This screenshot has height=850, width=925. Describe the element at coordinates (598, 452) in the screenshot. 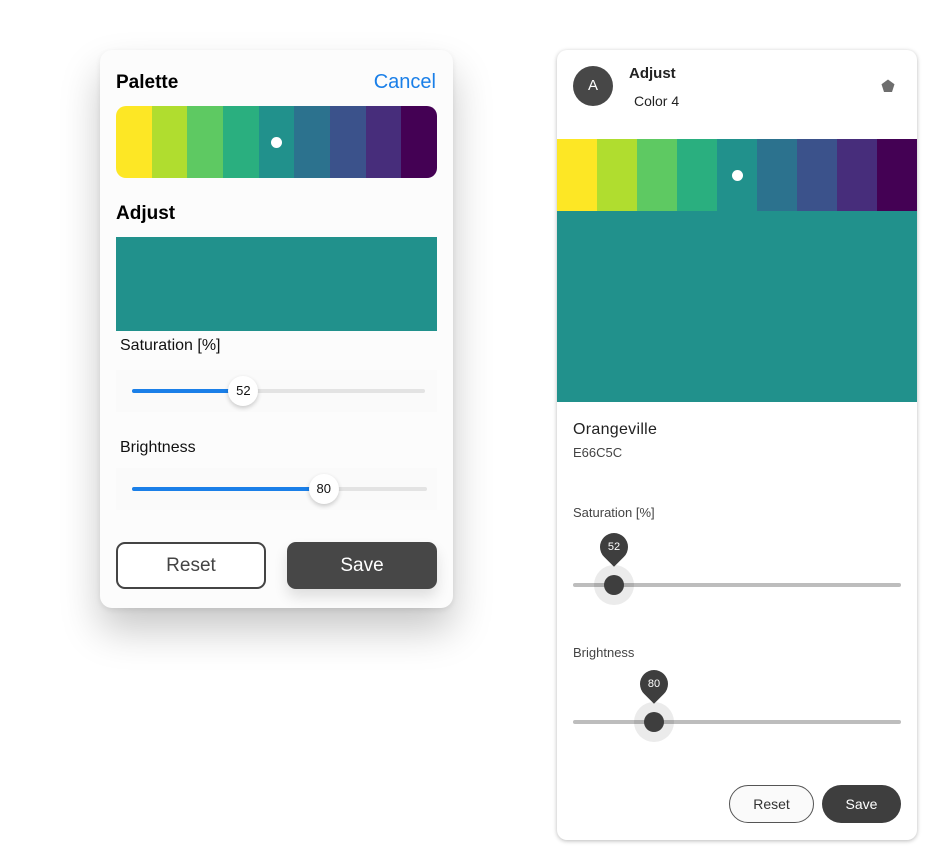

I see `color-hex: E66C5C` at that location.